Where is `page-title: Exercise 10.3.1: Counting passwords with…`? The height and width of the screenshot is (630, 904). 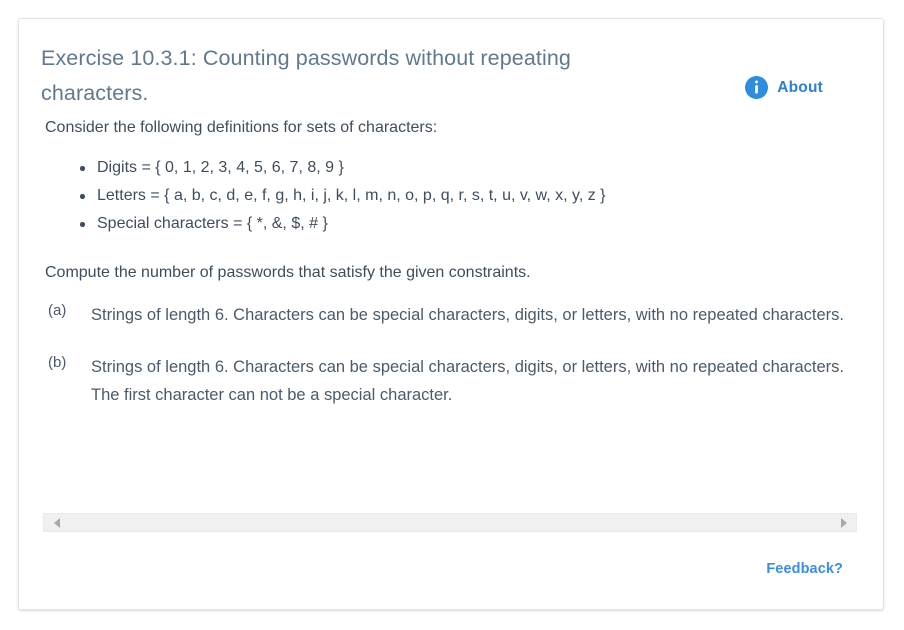 page-title: Exercise 10.3.1: Counting passwords with… is located at coordinates (306, 75).